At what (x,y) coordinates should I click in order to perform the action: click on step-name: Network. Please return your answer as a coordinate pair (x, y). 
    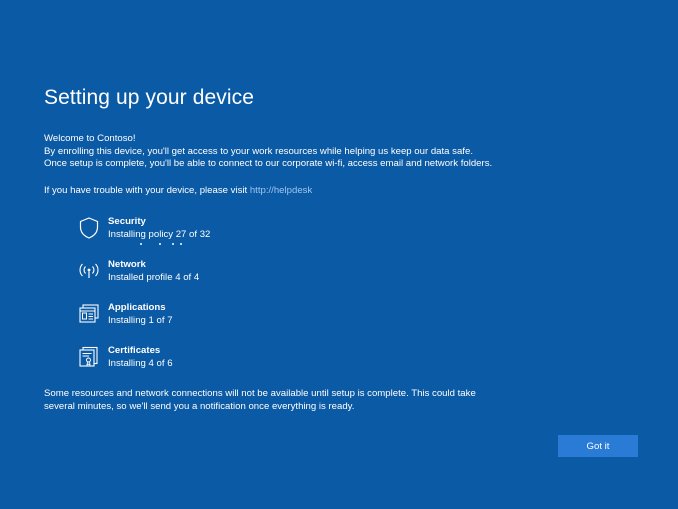
    Looking at the image, I should click on (127, 264).